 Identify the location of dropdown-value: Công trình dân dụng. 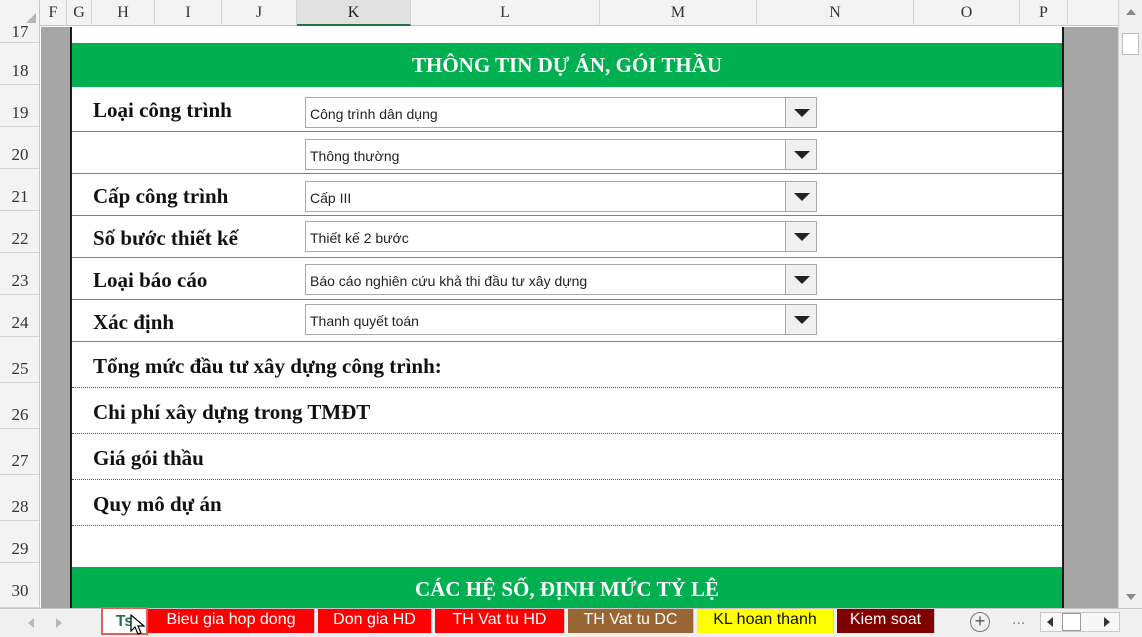
(374, 114).